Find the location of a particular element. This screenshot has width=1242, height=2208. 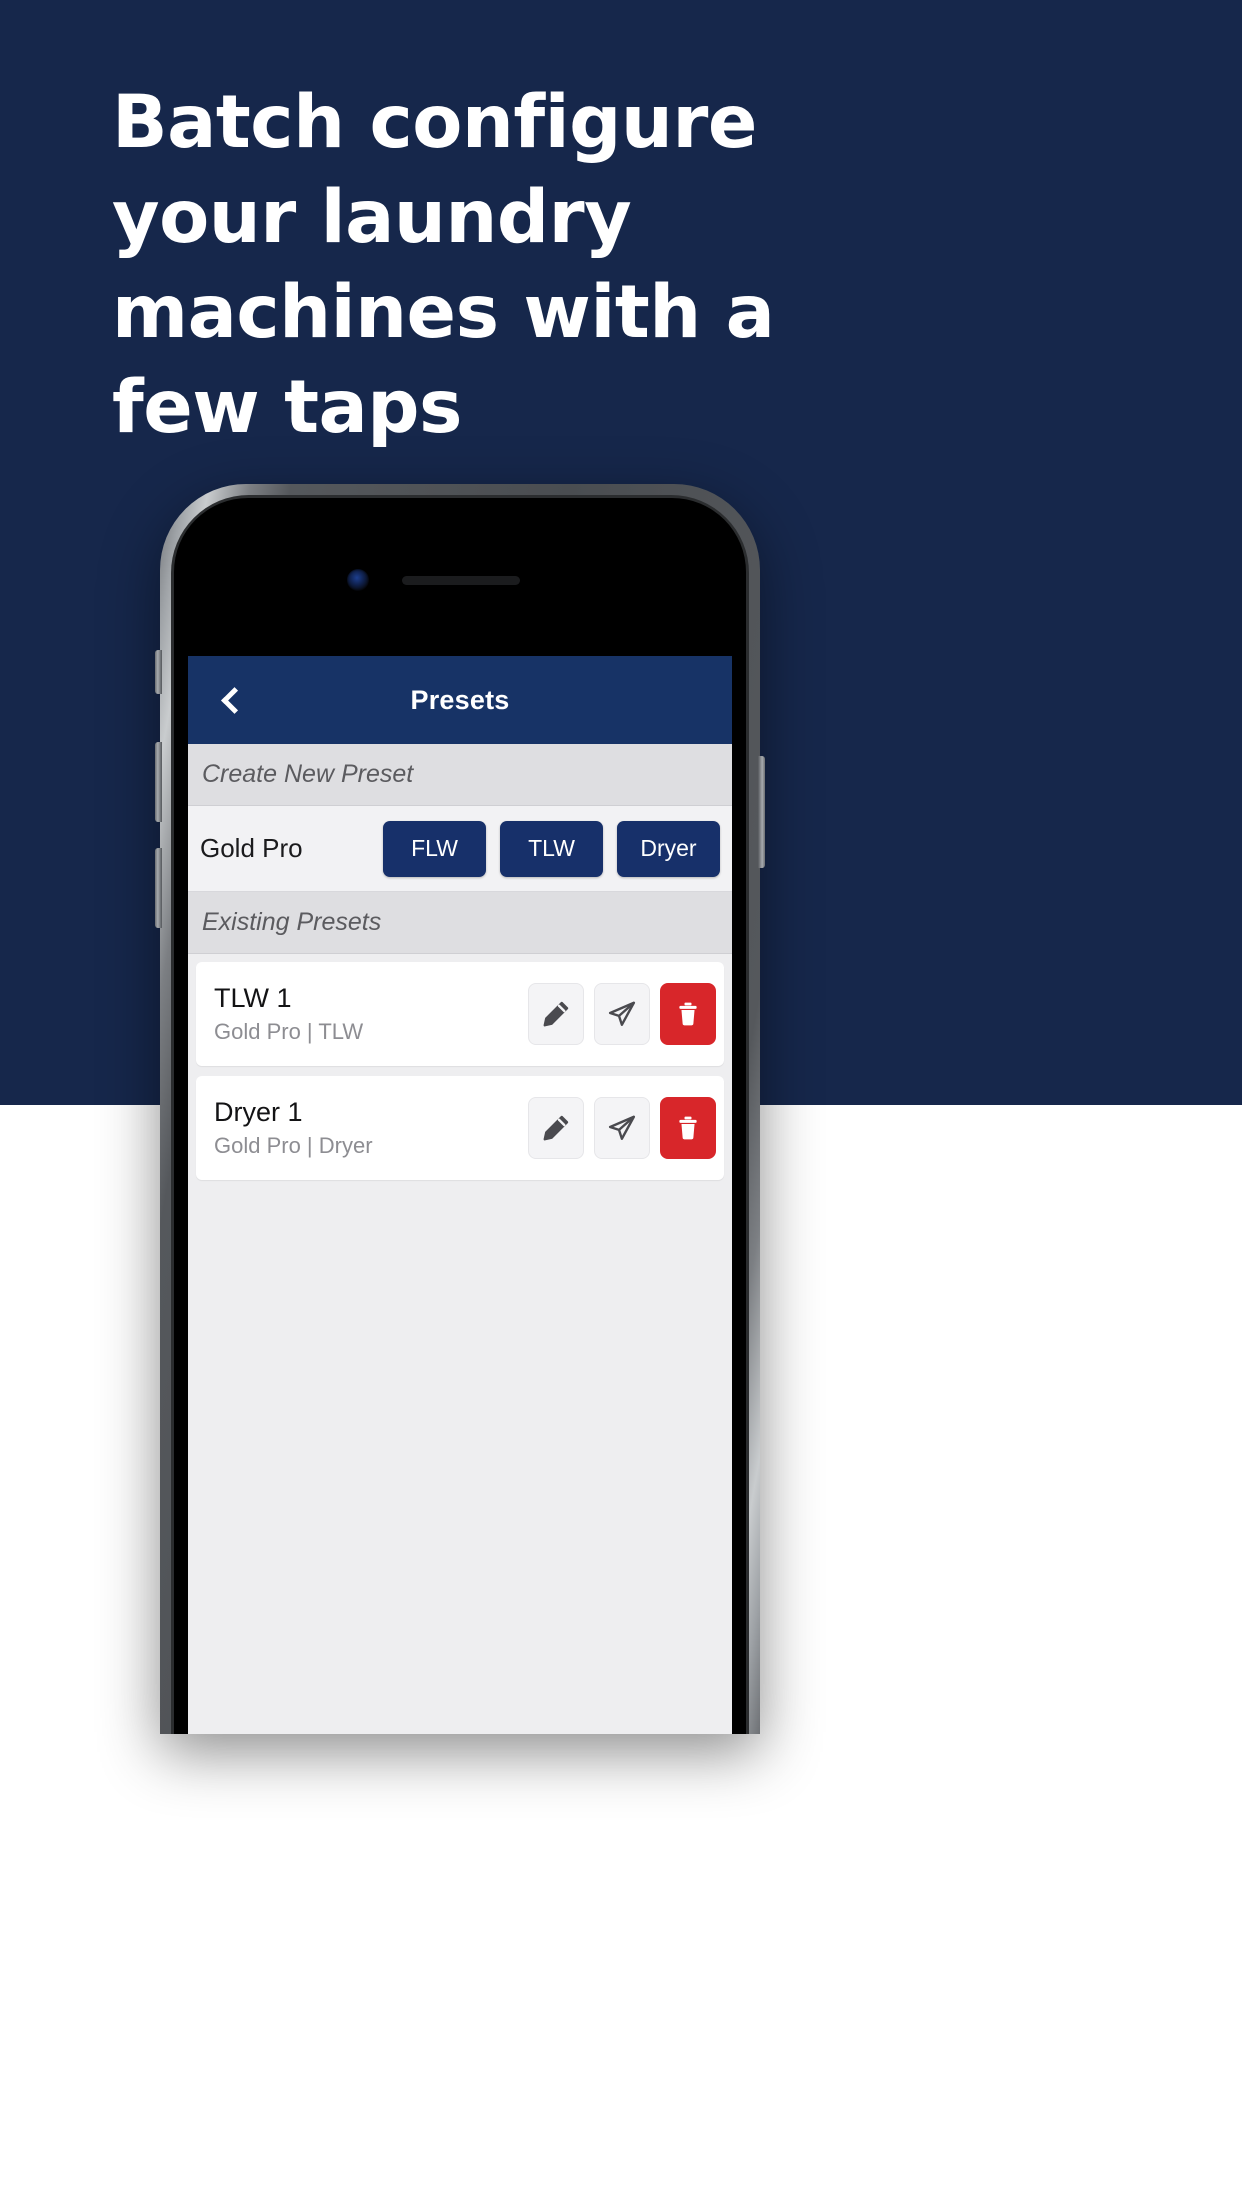

phone-power-button is located at coordinates (761, 812).